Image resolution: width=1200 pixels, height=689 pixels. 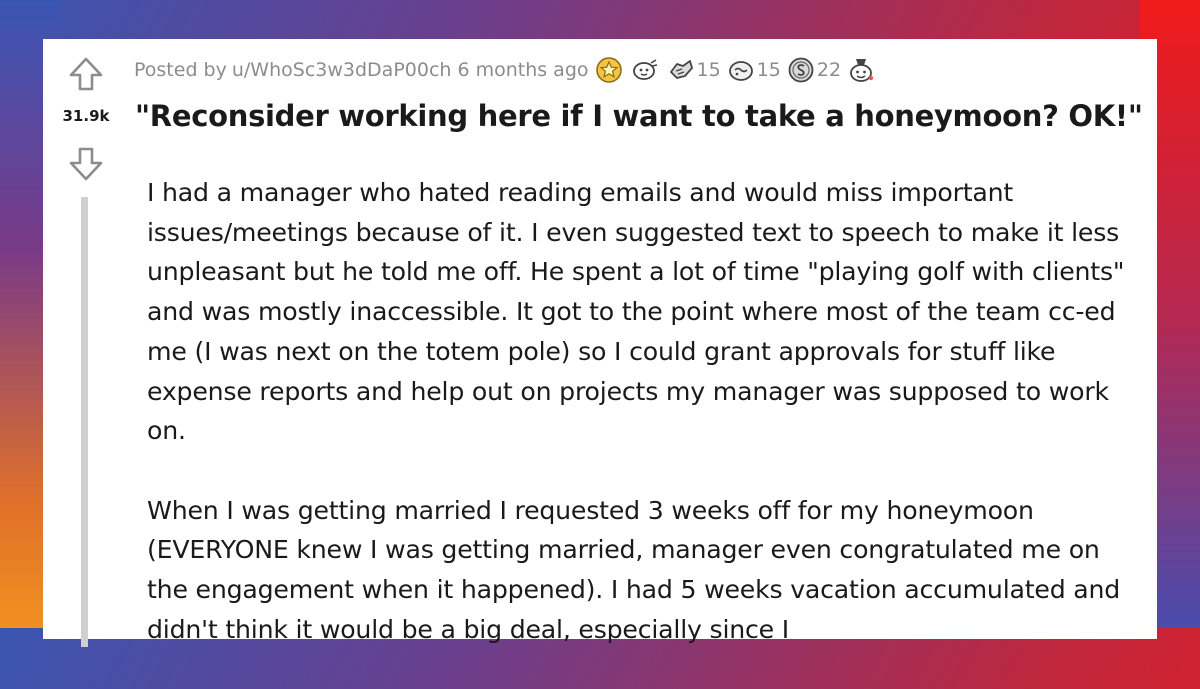 I want to click on vote-score: 31.9k, so click(x=86, y=116).